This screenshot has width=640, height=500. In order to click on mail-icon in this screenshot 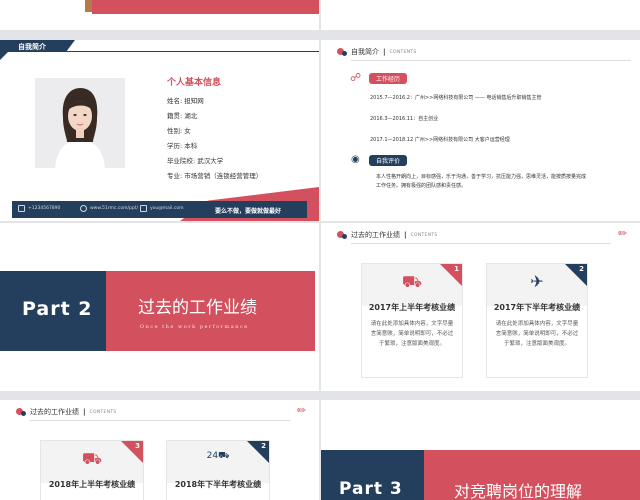, I will do `click(143, 208)`.